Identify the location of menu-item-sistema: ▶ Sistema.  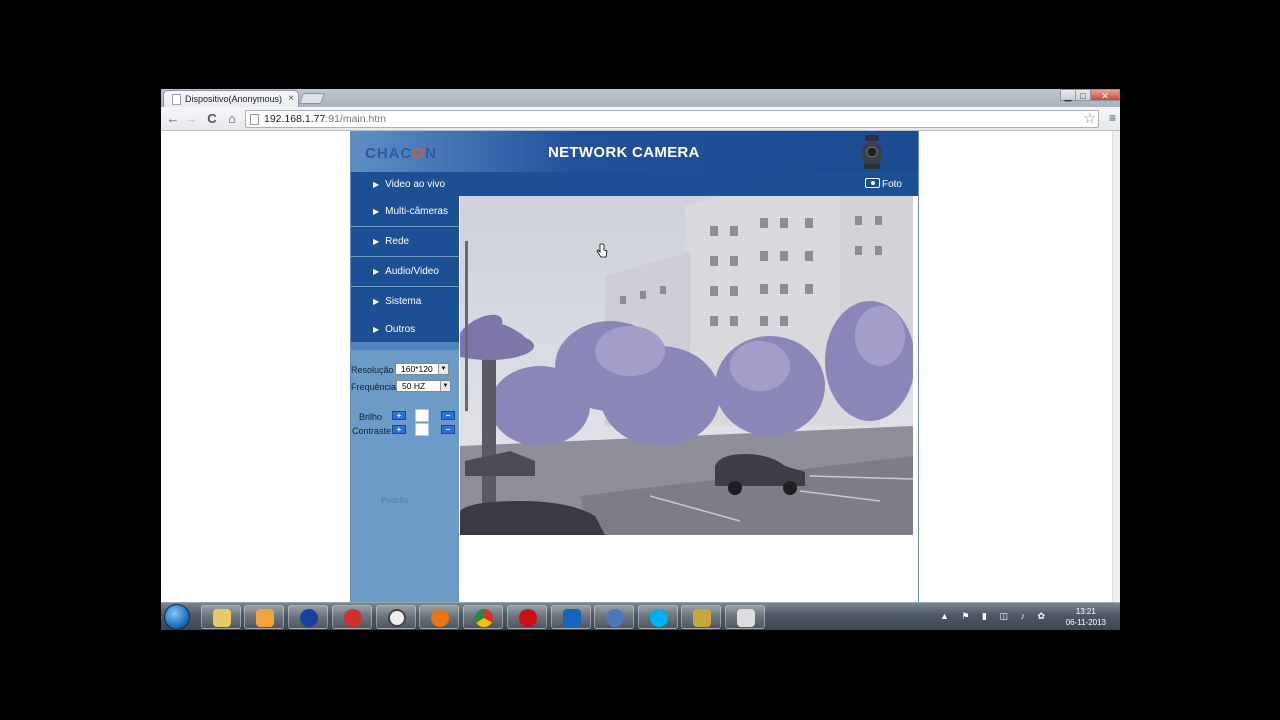
(405, 302).